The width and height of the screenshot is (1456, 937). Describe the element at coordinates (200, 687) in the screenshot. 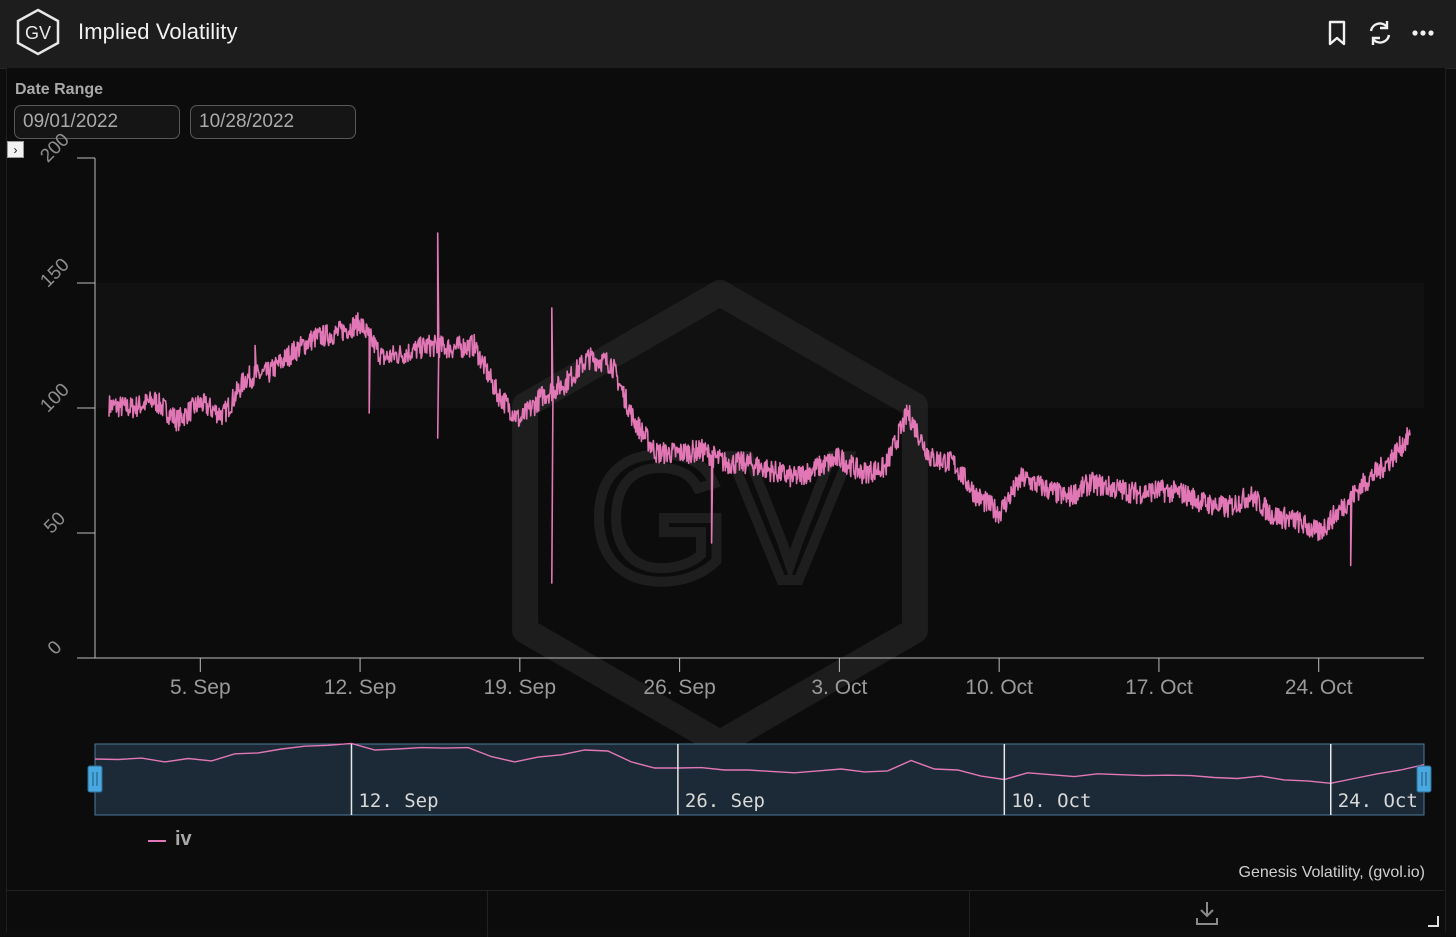

I see `x-tick-label: 5. Sep` at that location.